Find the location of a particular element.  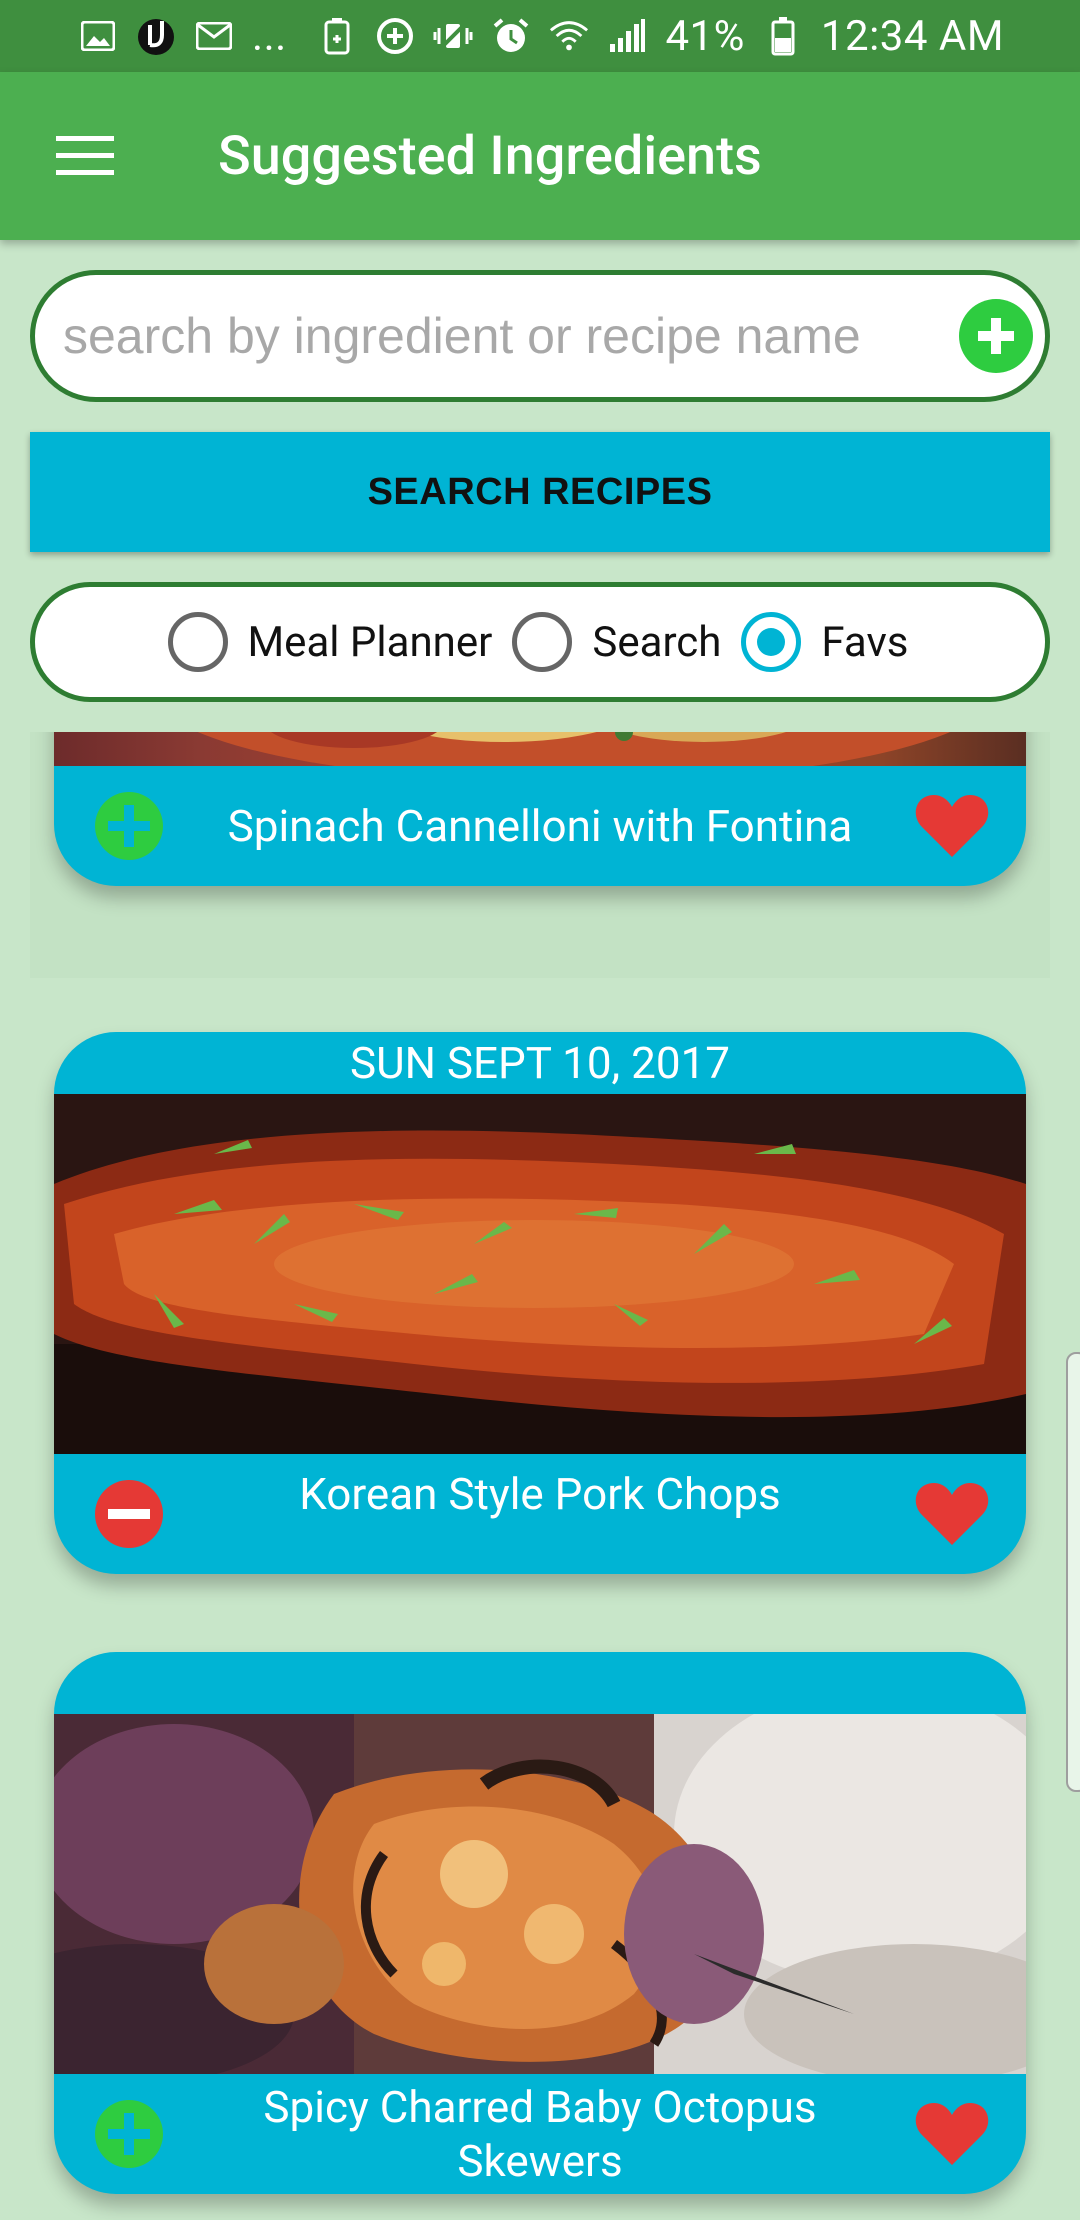

radio-button-checked is located at coordinates (771, 642).